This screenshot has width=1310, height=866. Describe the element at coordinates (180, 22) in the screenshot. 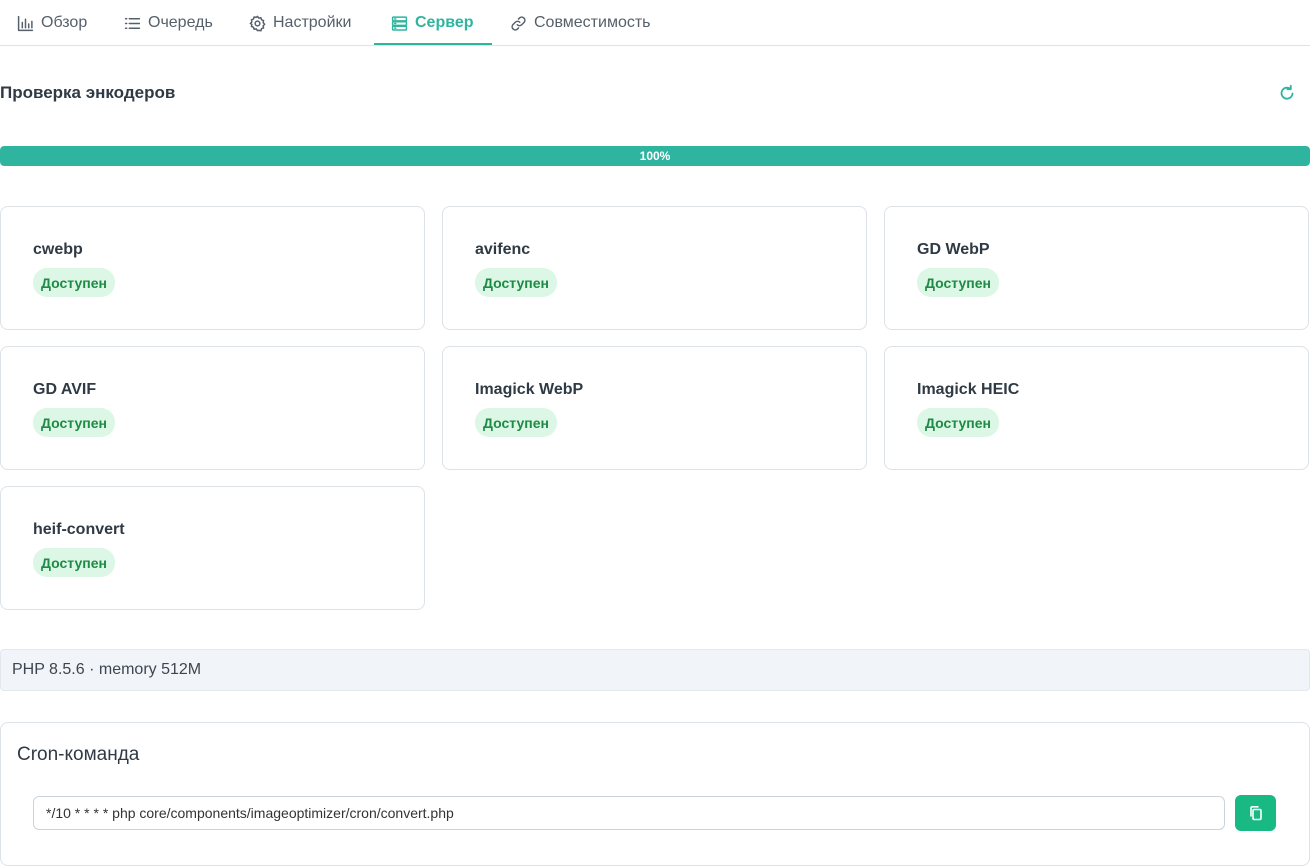

I see `tab-label: Очередь` at that location.